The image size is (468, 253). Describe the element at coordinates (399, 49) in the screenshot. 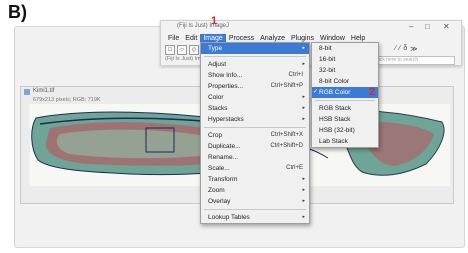

I see `brush-tool-icon: ∕` at that location.